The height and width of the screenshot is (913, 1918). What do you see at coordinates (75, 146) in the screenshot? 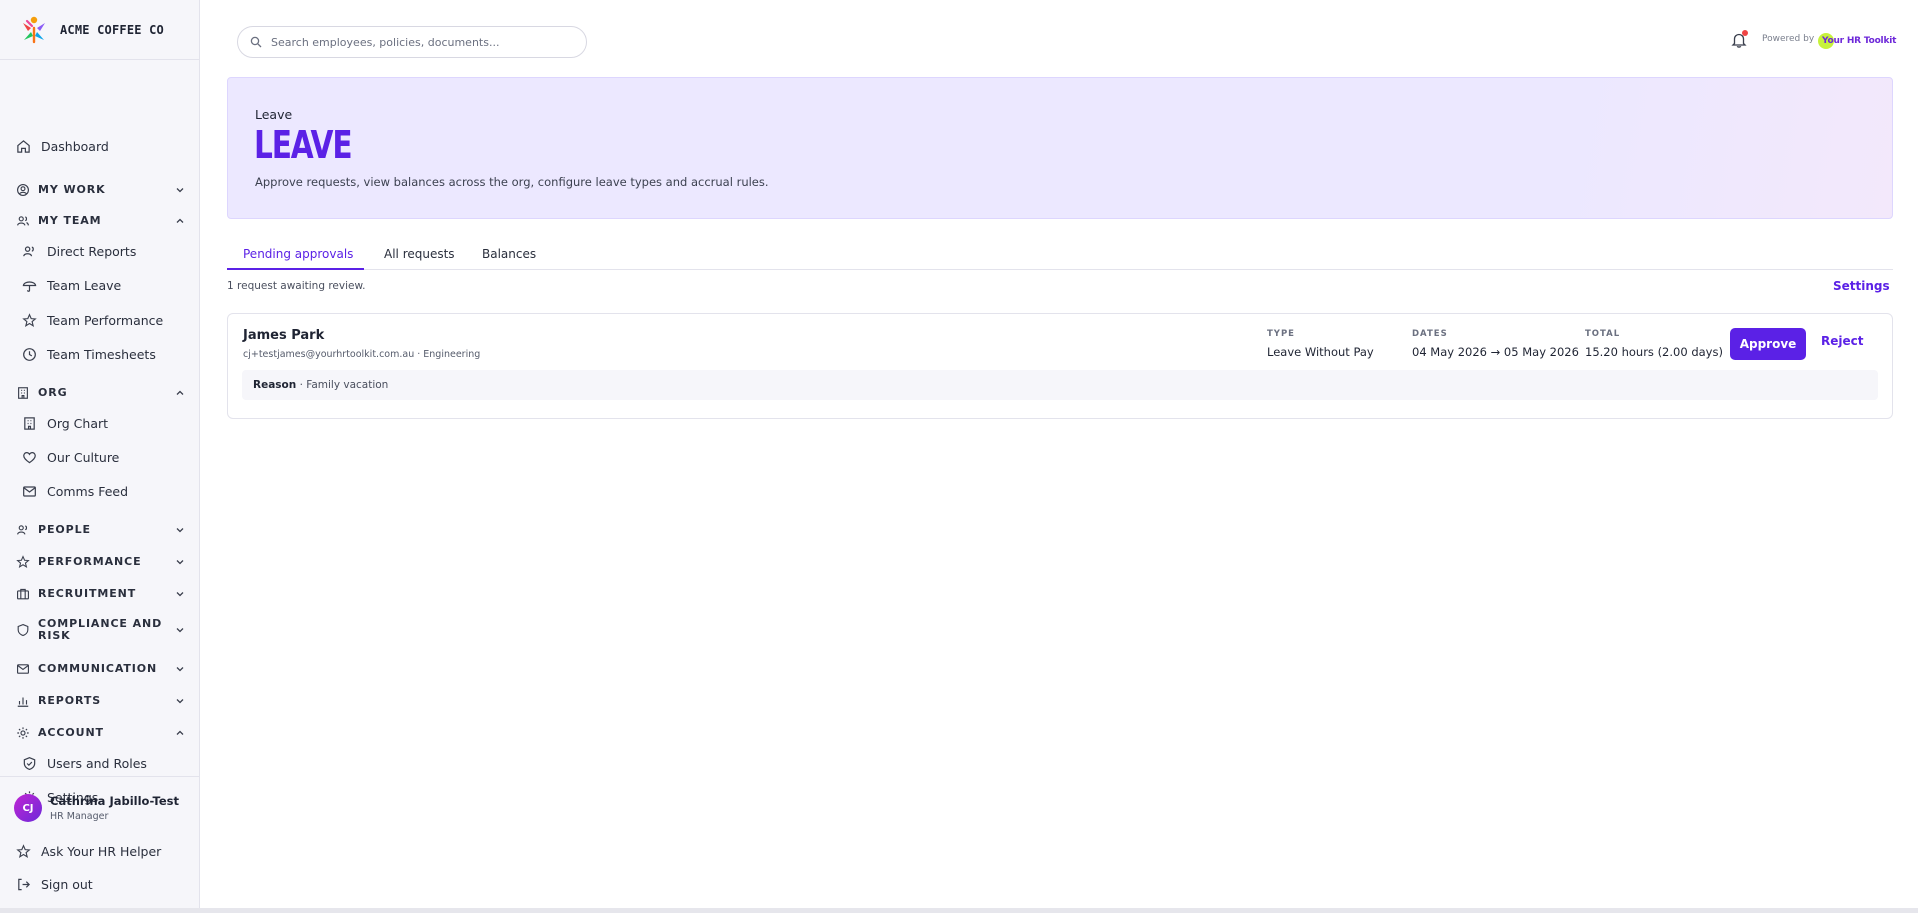
I see `sidebar-item-label: Dashboard` at bounding box center [75, 146].